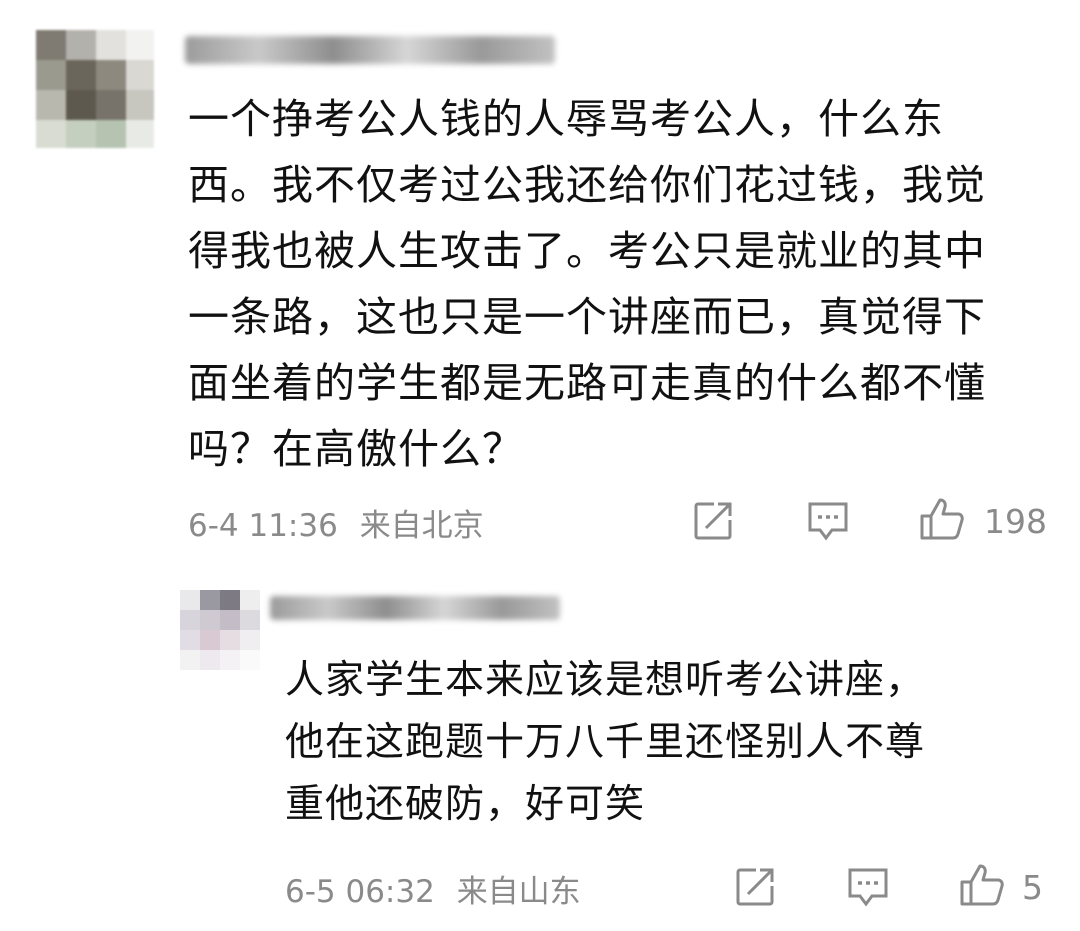 Image resolution: width=1080 pixels, height=931 pixels. I want to click on reply-avatar, so click(220, 630).